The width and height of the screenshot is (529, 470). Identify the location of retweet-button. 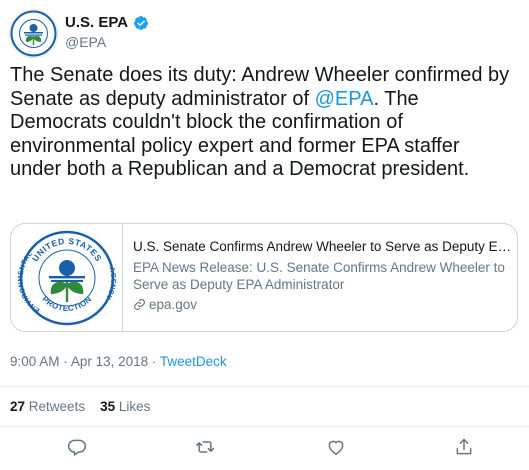
(205, 447).